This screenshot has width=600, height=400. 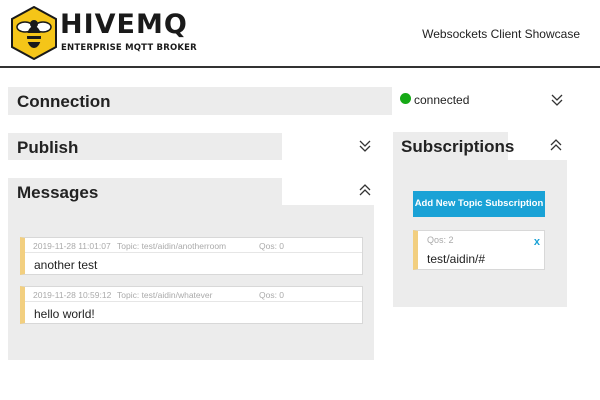 I want to click on message-payload: hello world!, so click(x=64, y=314).